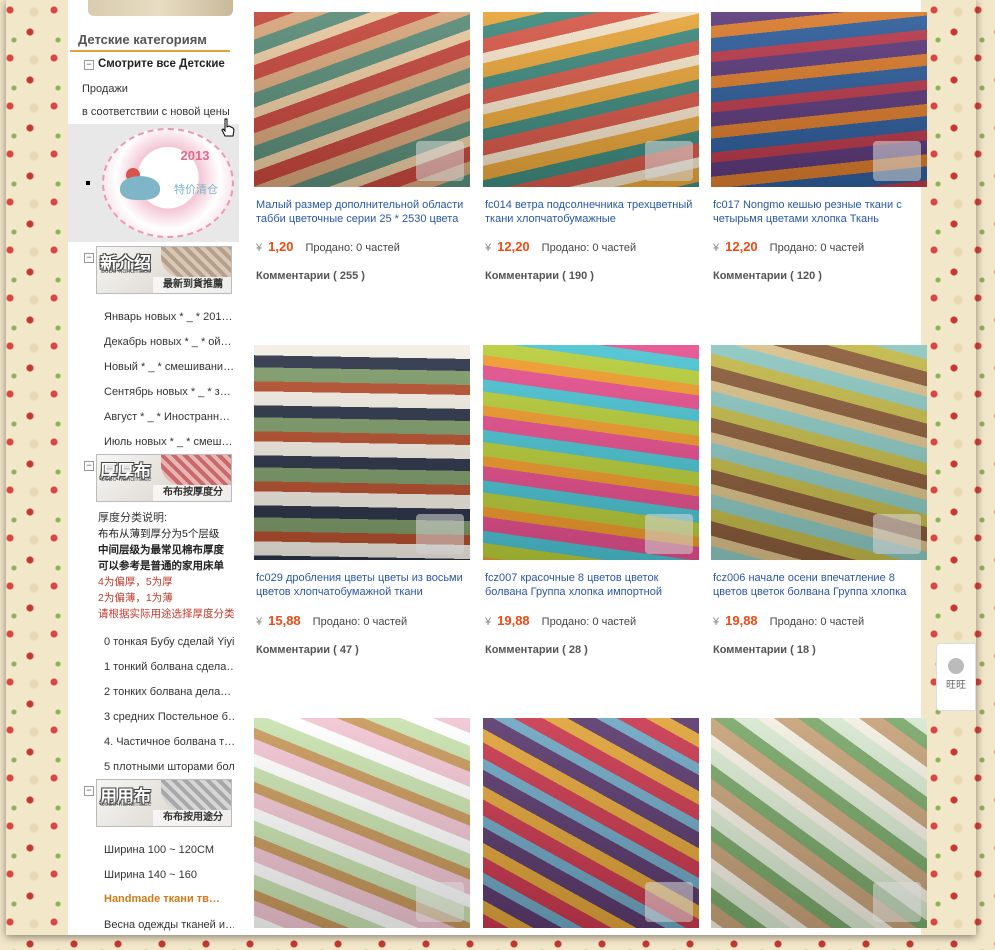 This screenshot has width=995, height=950. I want to click on comments-link: Комментарии ( 255 ), so click(310, 276).